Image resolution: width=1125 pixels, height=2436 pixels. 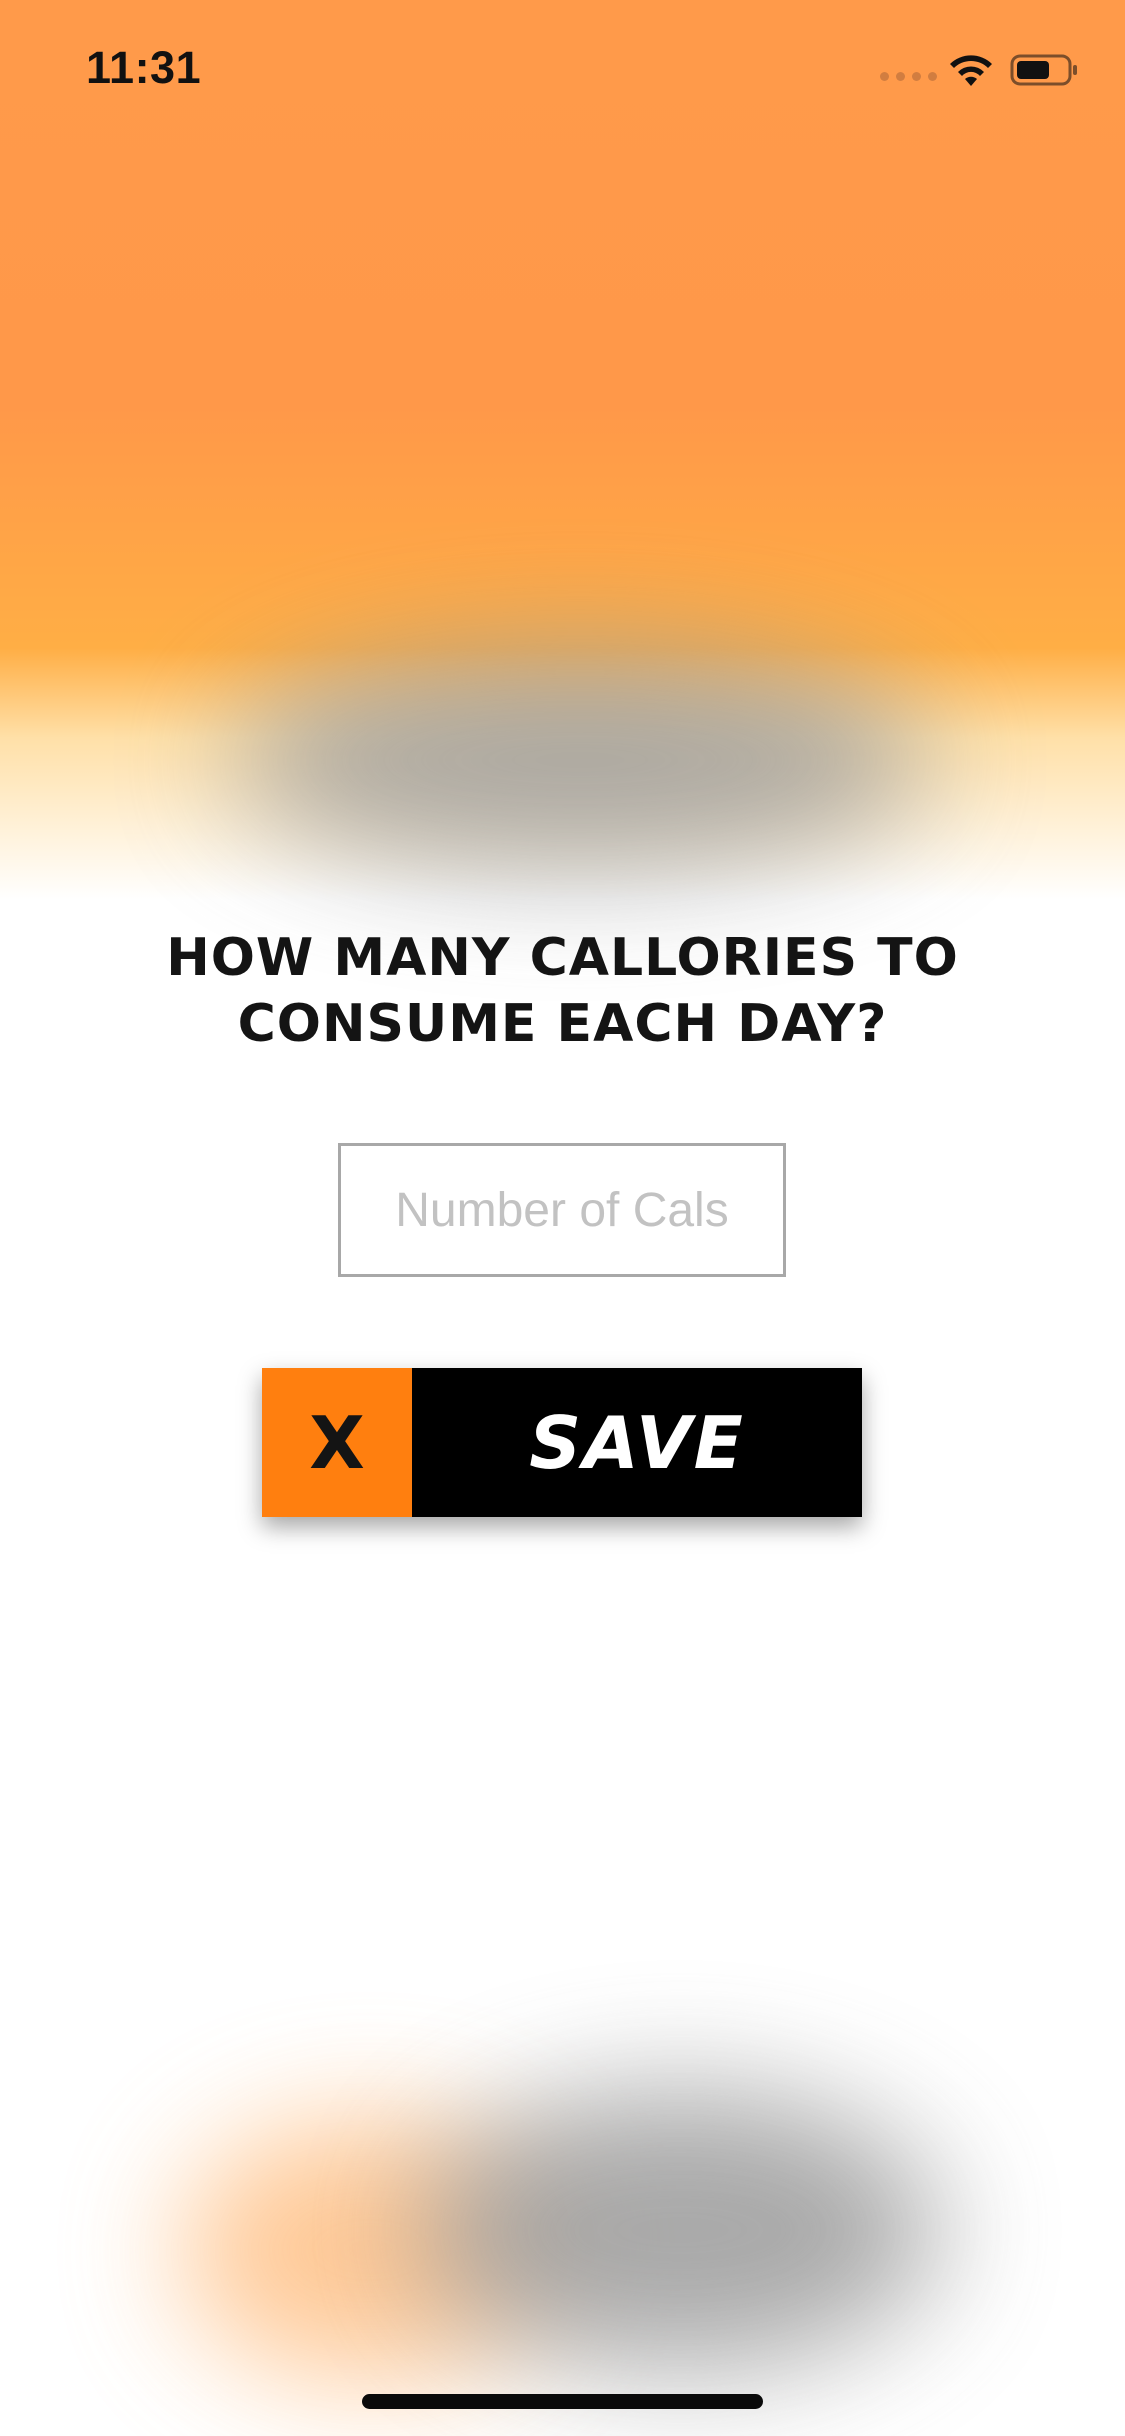 I want to click on close-button: X, so click(x=337, y=1442).